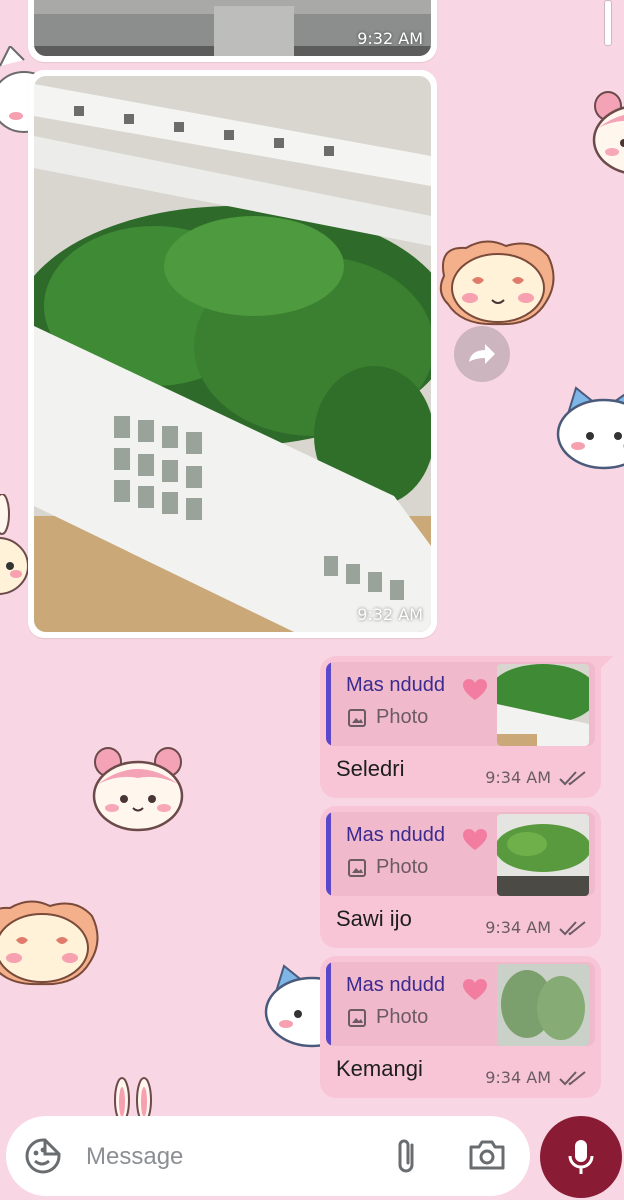  I want to click on incoming-photo-message: 9:32 AM, so click(232, 31).